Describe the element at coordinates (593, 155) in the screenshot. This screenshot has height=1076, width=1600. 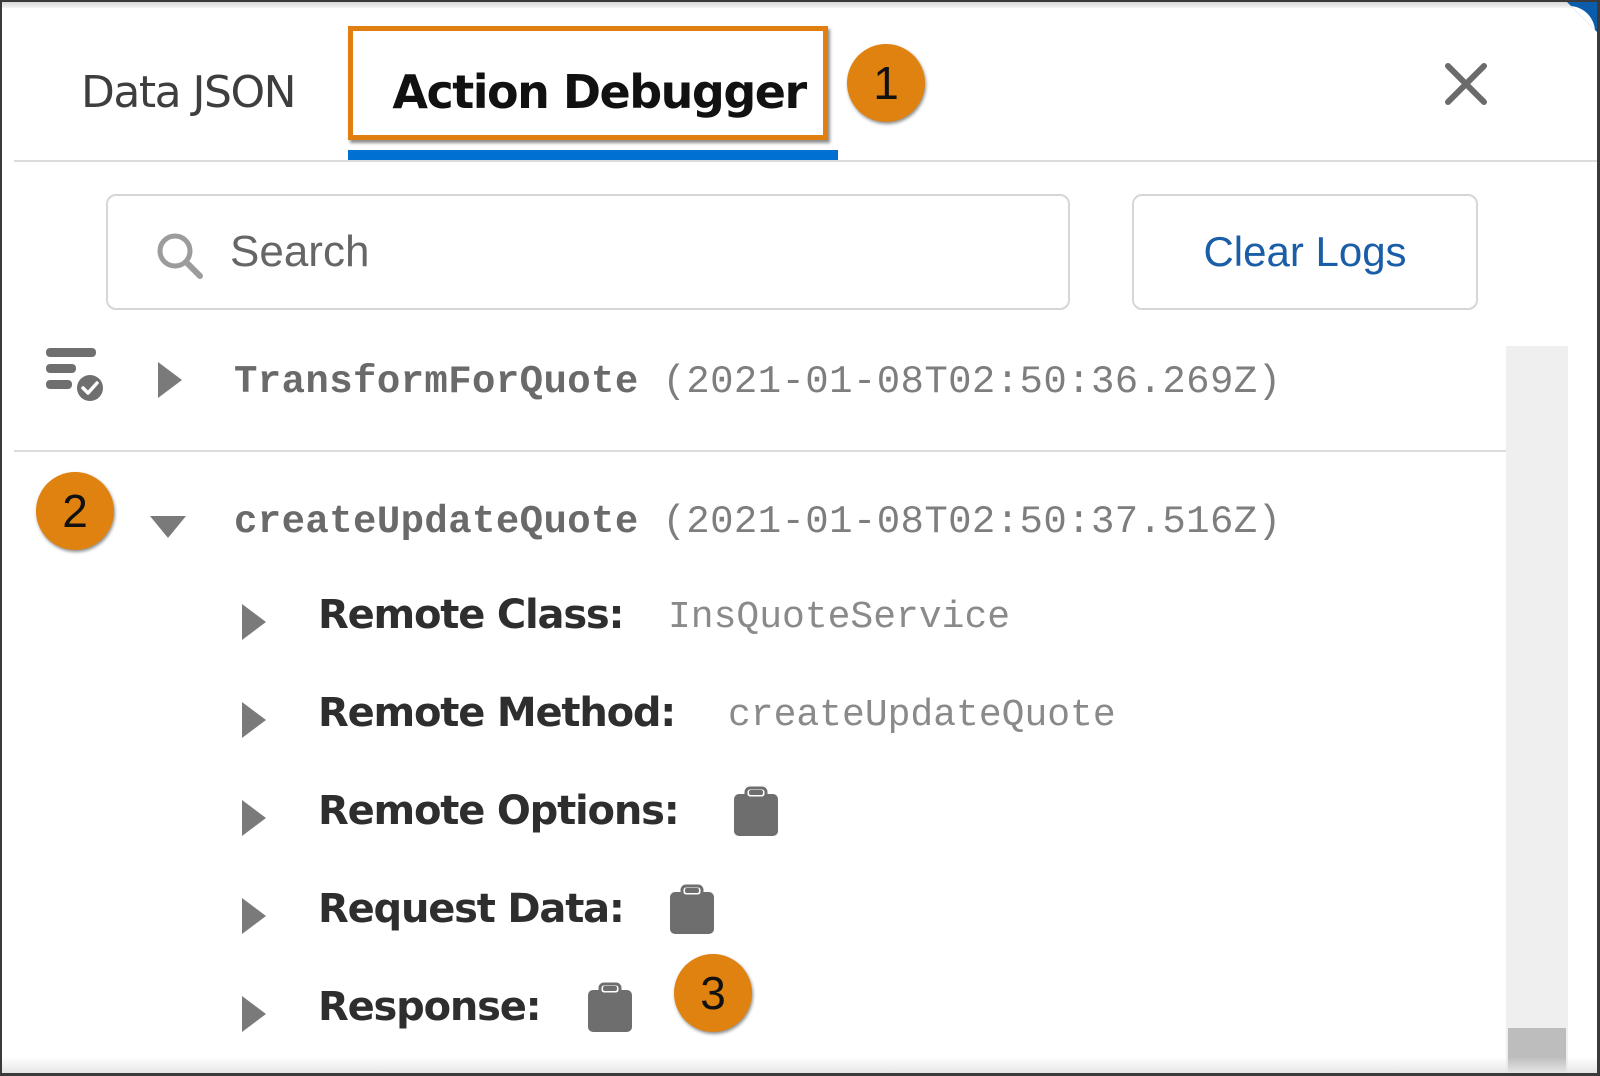
I see `active-tab-indicator` at that location.